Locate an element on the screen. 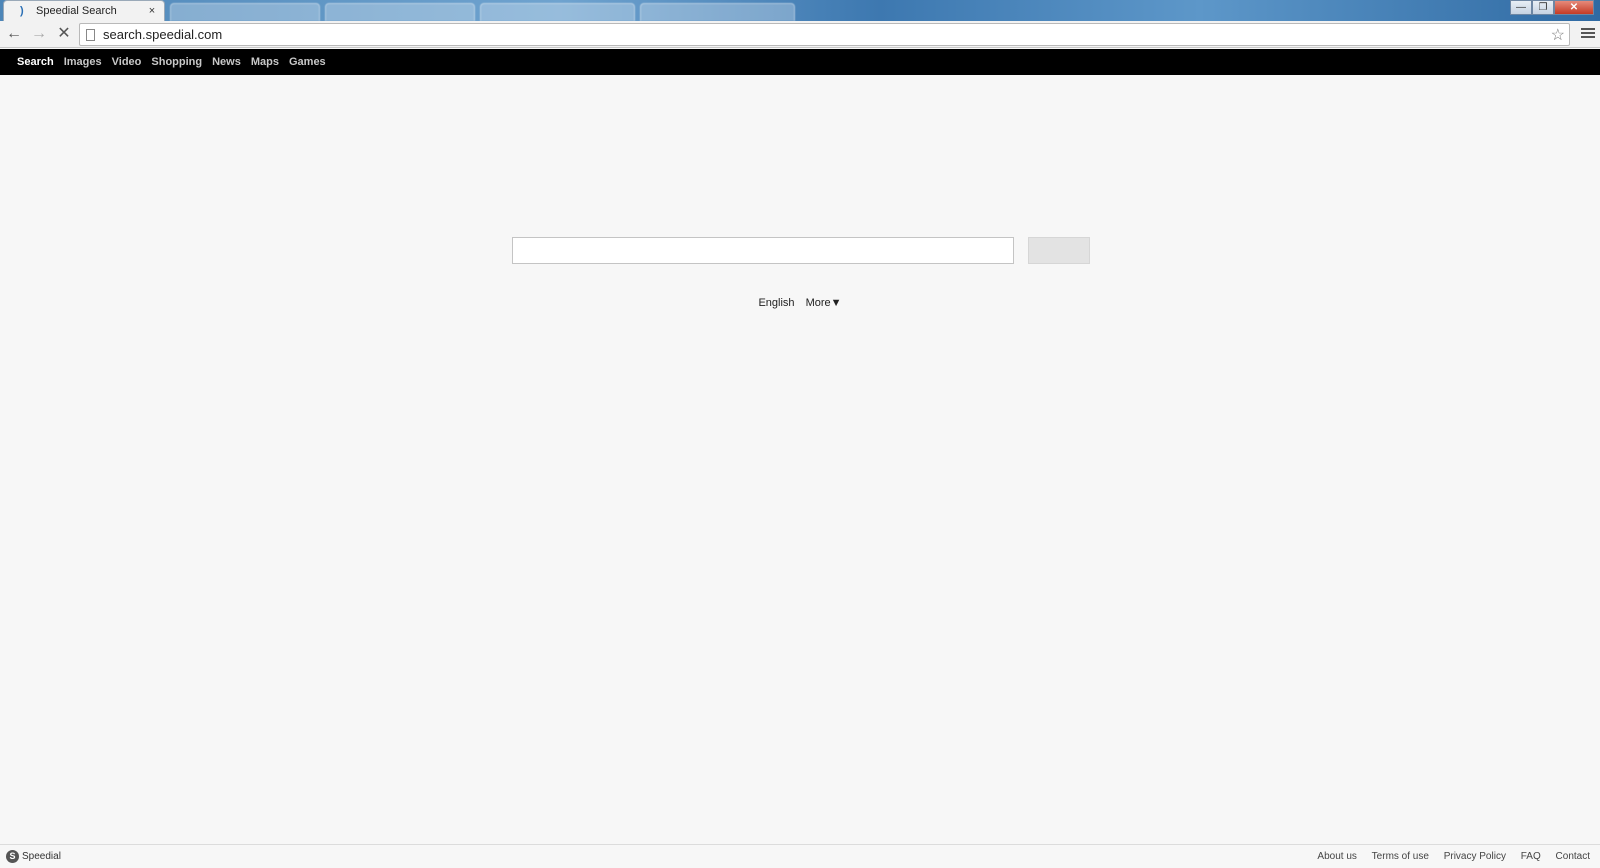 The width and height of the screenshot is (1600, 868). footer-logo: S Speedial is located at coordinates (33, 856).